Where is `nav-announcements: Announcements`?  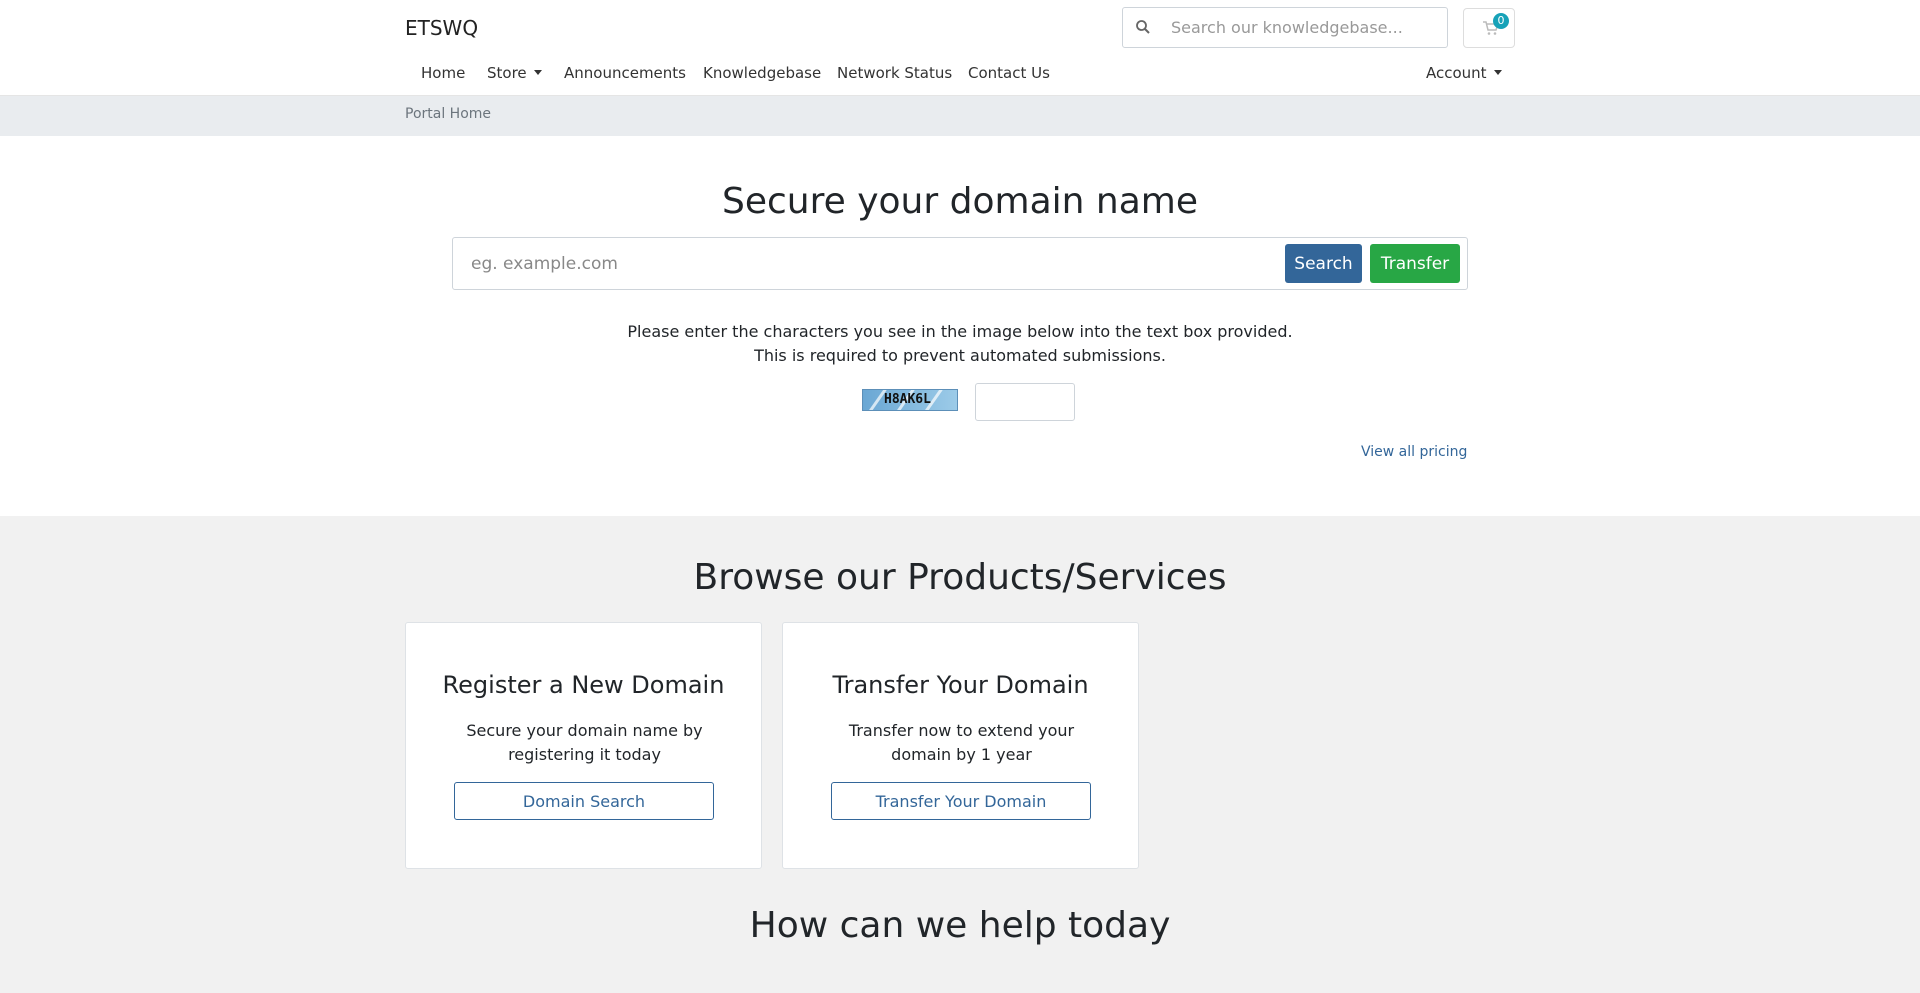
nav-announcements: Announcements is located at coordinates (625, 73).